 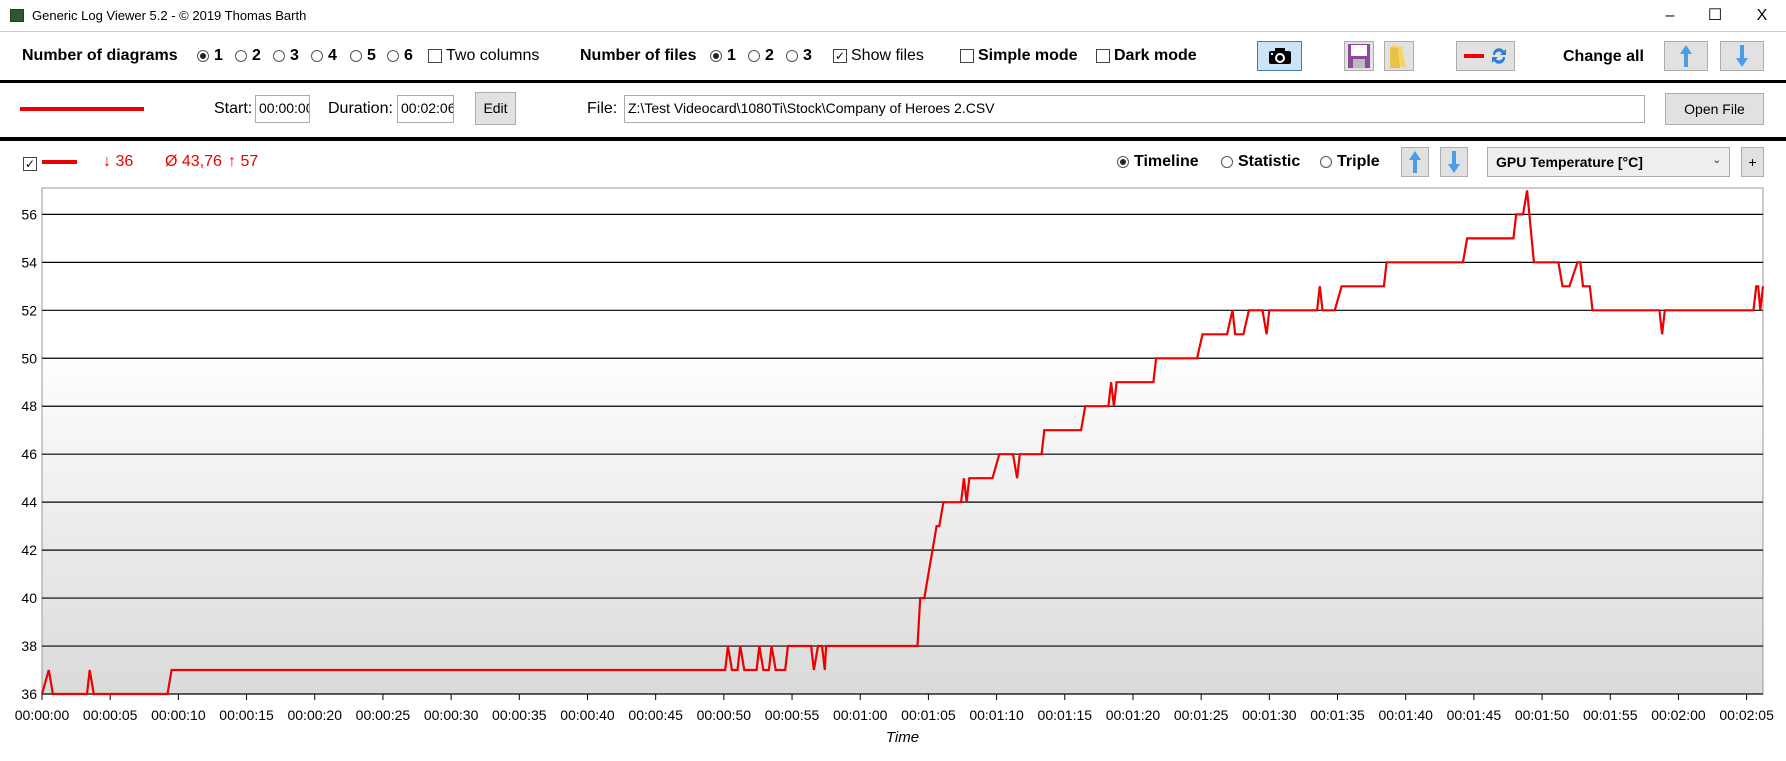 What do you see at coordinates (408, 55) in the screenshot?
I see `radio-label: 6` at bounding box center [408, 55].